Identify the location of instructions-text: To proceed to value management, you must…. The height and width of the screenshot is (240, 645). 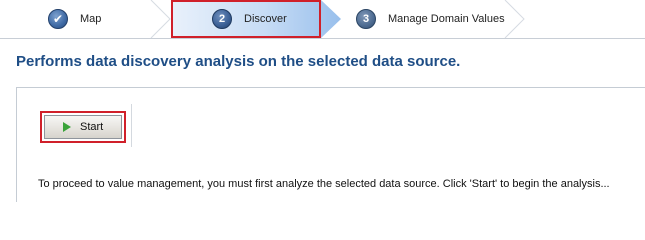
(324, 184).